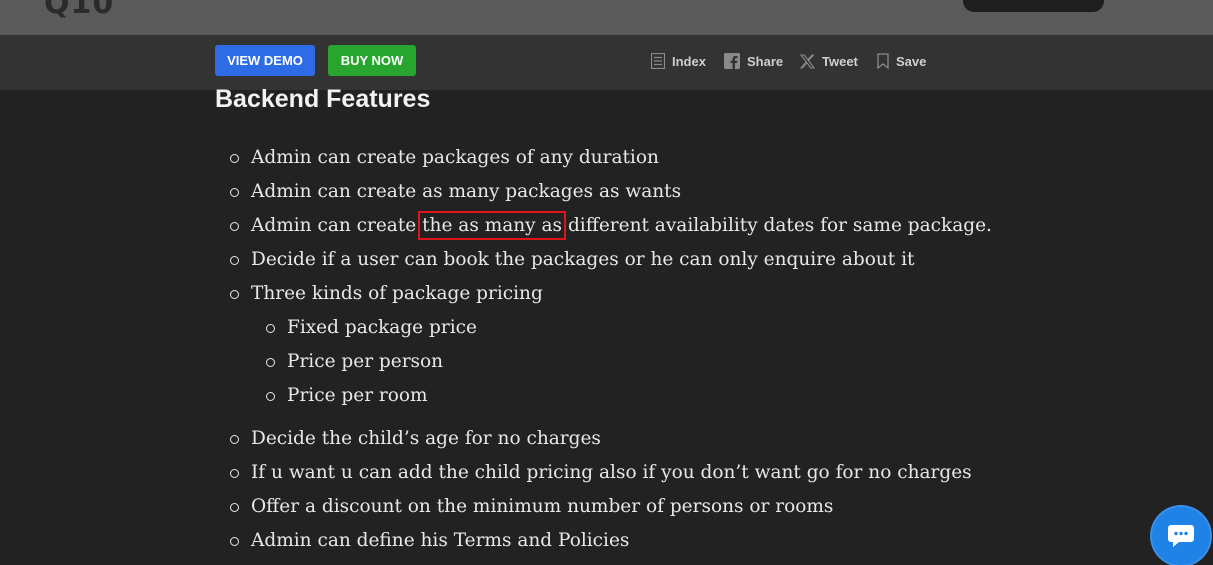 This screenshot has width=1213, height=565. What do you see at coordinates (689, 61) in the screenshot?
I see `index-label: Index` at bounding box center [689, 61].